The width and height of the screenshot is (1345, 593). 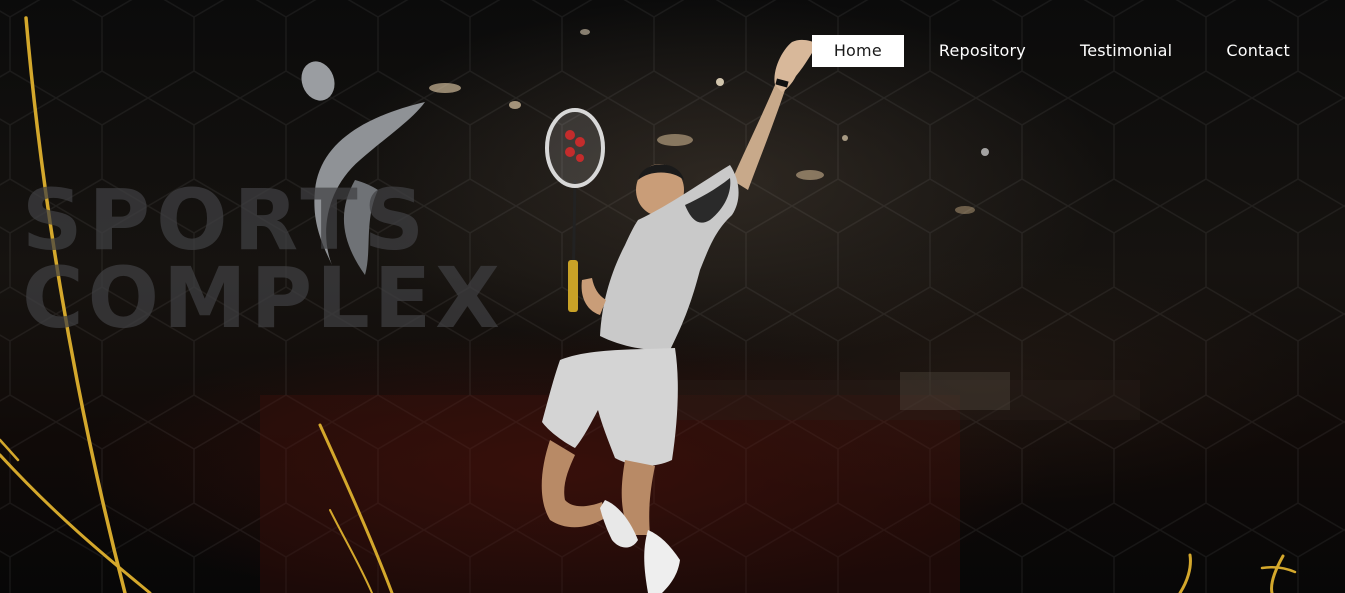 What do you see at coordinates (662, 561) in the screenshot?
I see `player-shoe-right` at bounding box center [662, 561].